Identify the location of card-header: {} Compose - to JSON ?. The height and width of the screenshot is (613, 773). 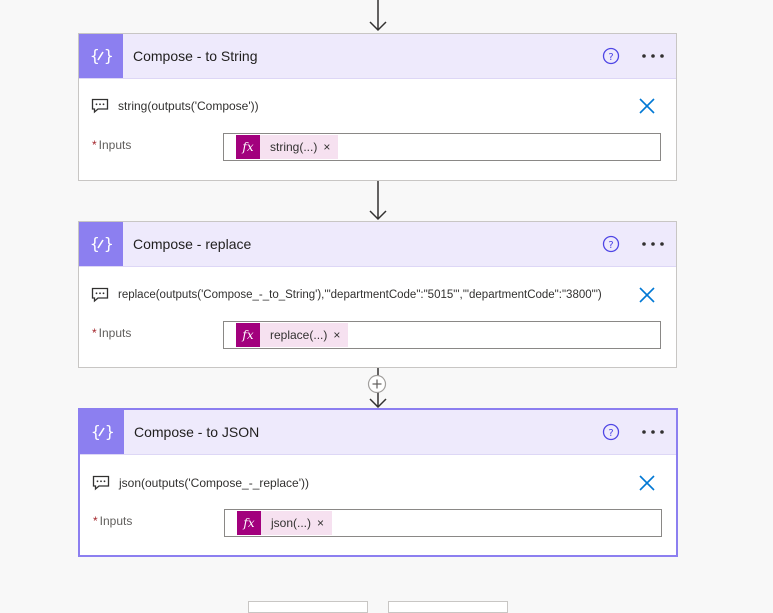
(378, 432).